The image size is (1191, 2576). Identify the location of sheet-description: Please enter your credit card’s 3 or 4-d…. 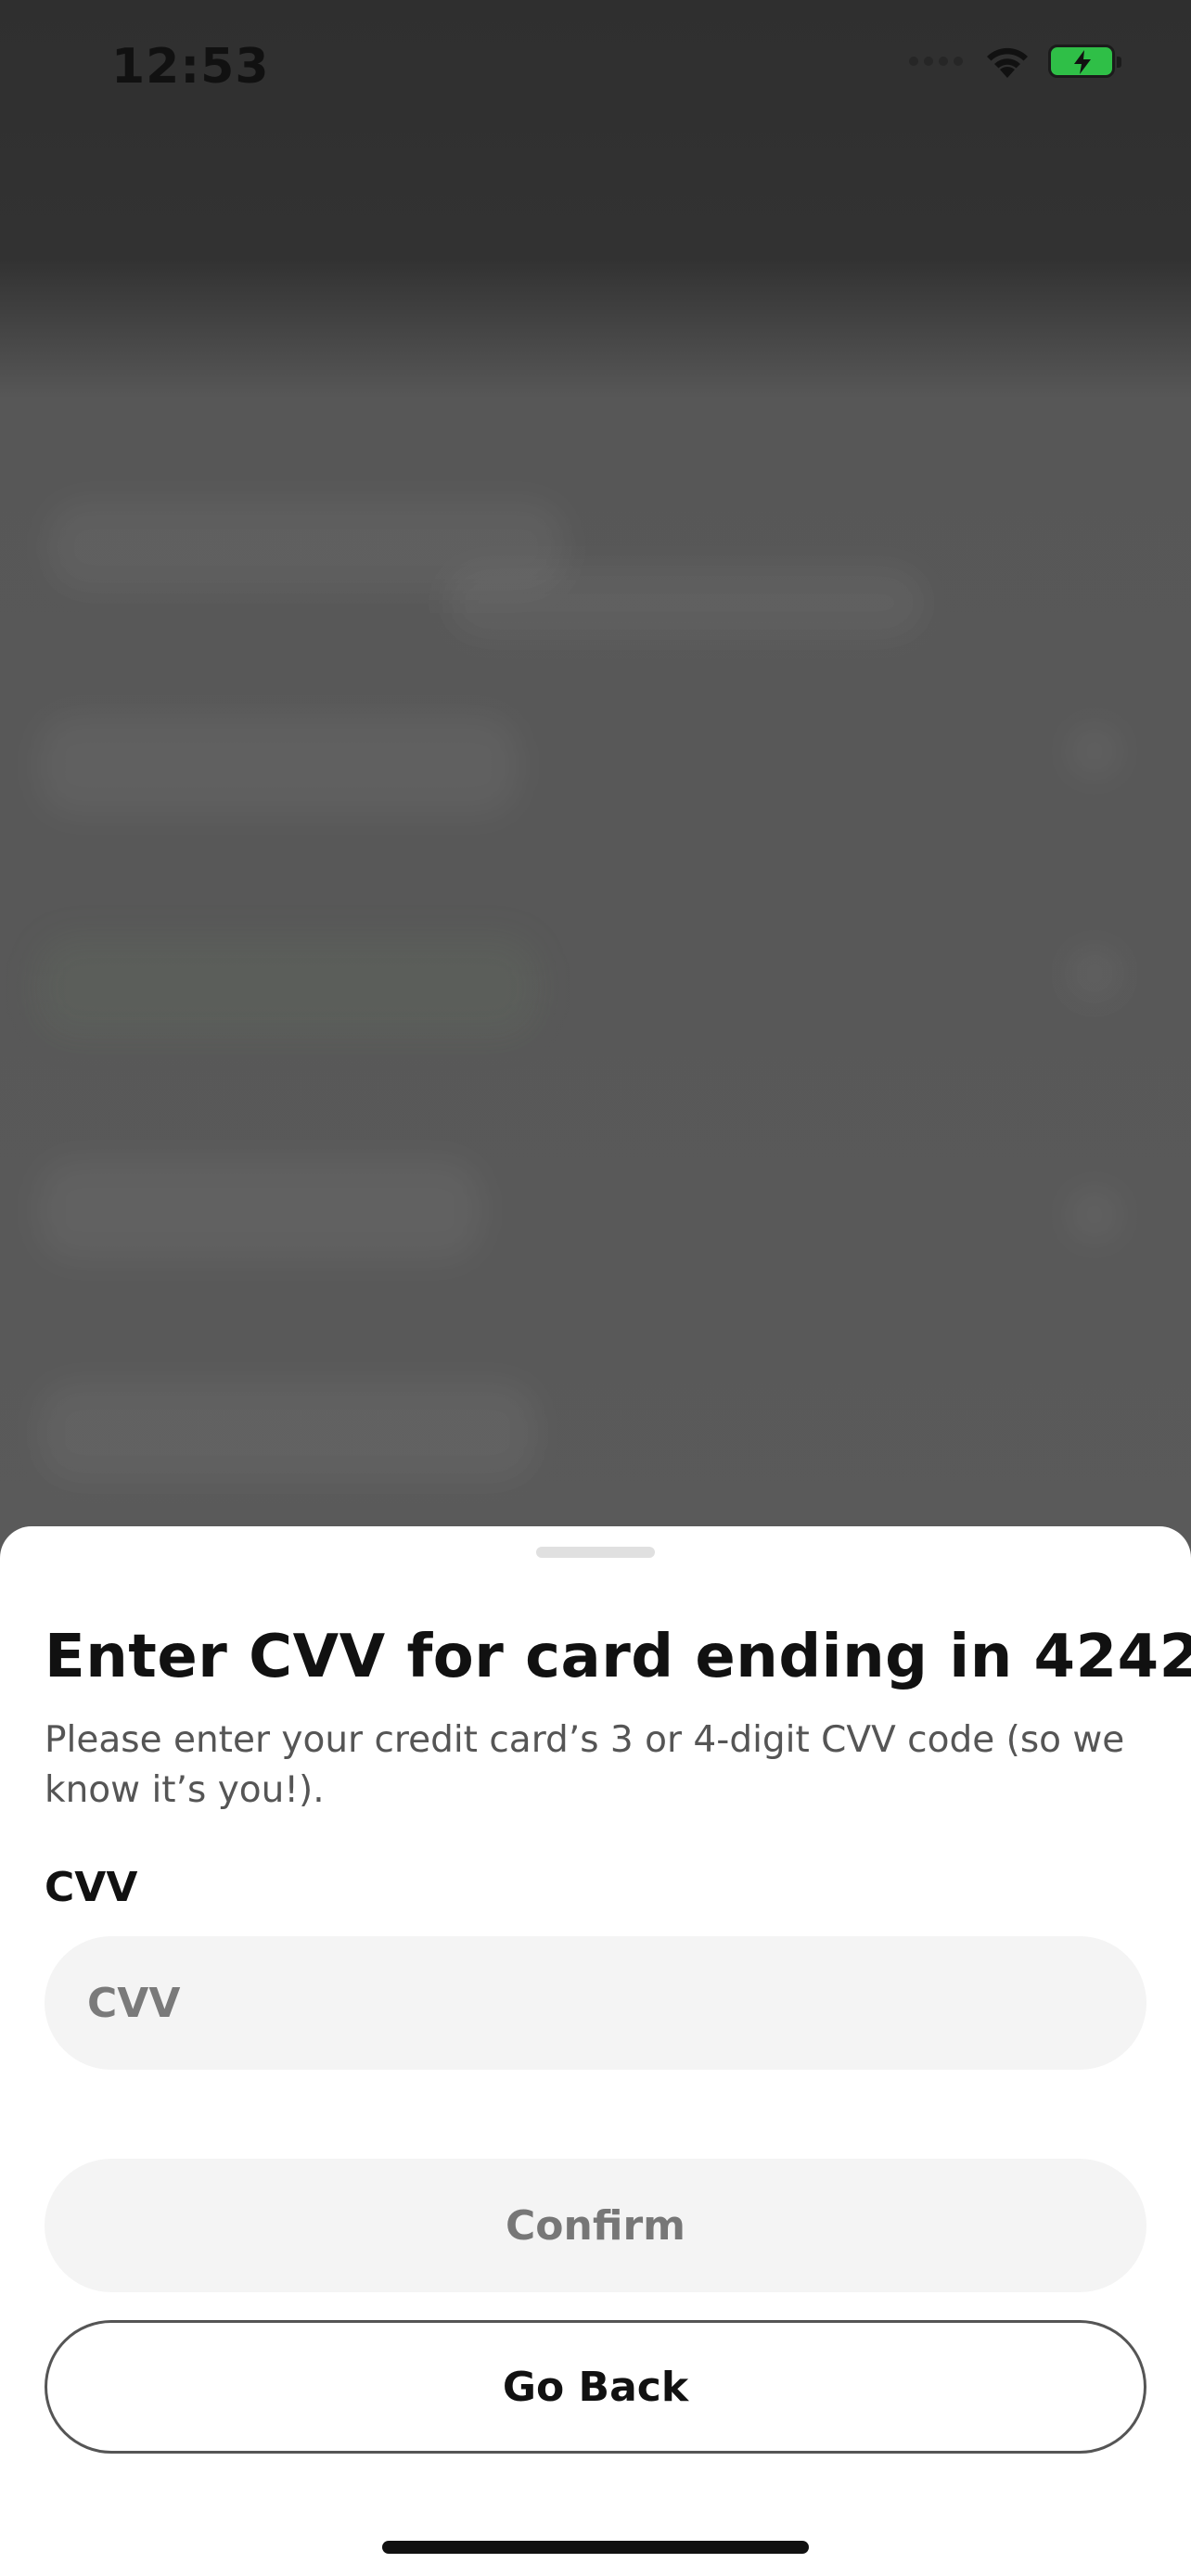
(585, 1765).